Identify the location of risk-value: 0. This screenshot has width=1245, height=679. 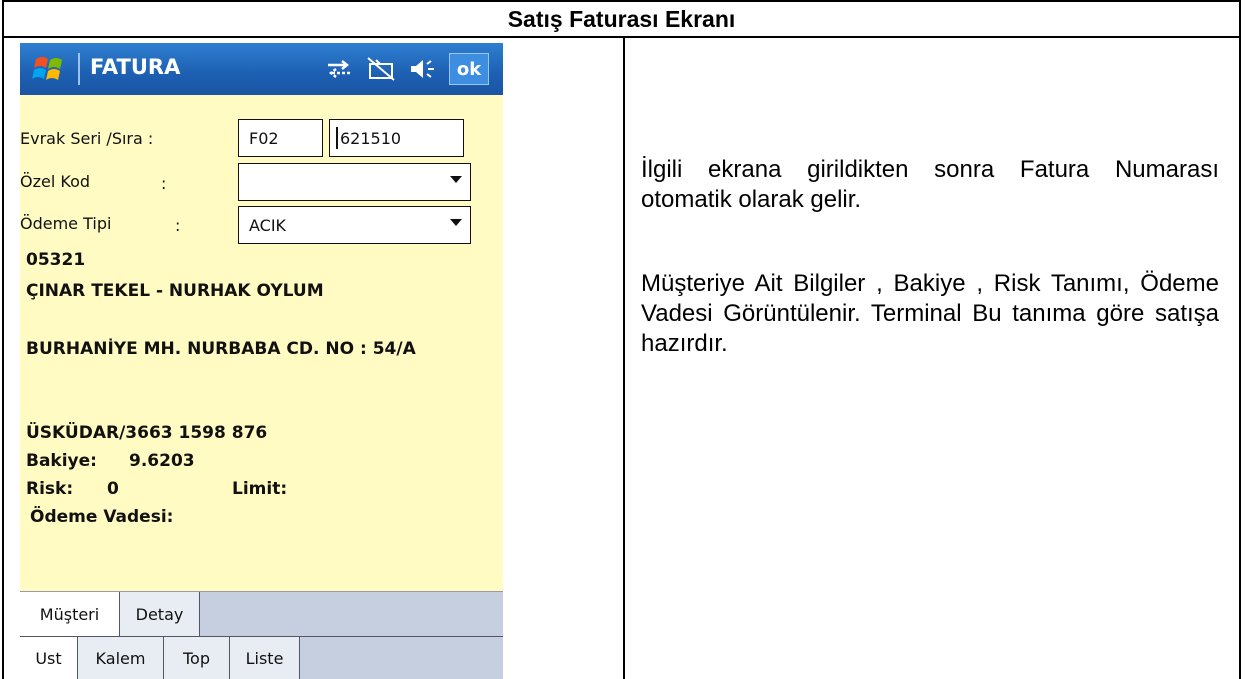
(113, 489).